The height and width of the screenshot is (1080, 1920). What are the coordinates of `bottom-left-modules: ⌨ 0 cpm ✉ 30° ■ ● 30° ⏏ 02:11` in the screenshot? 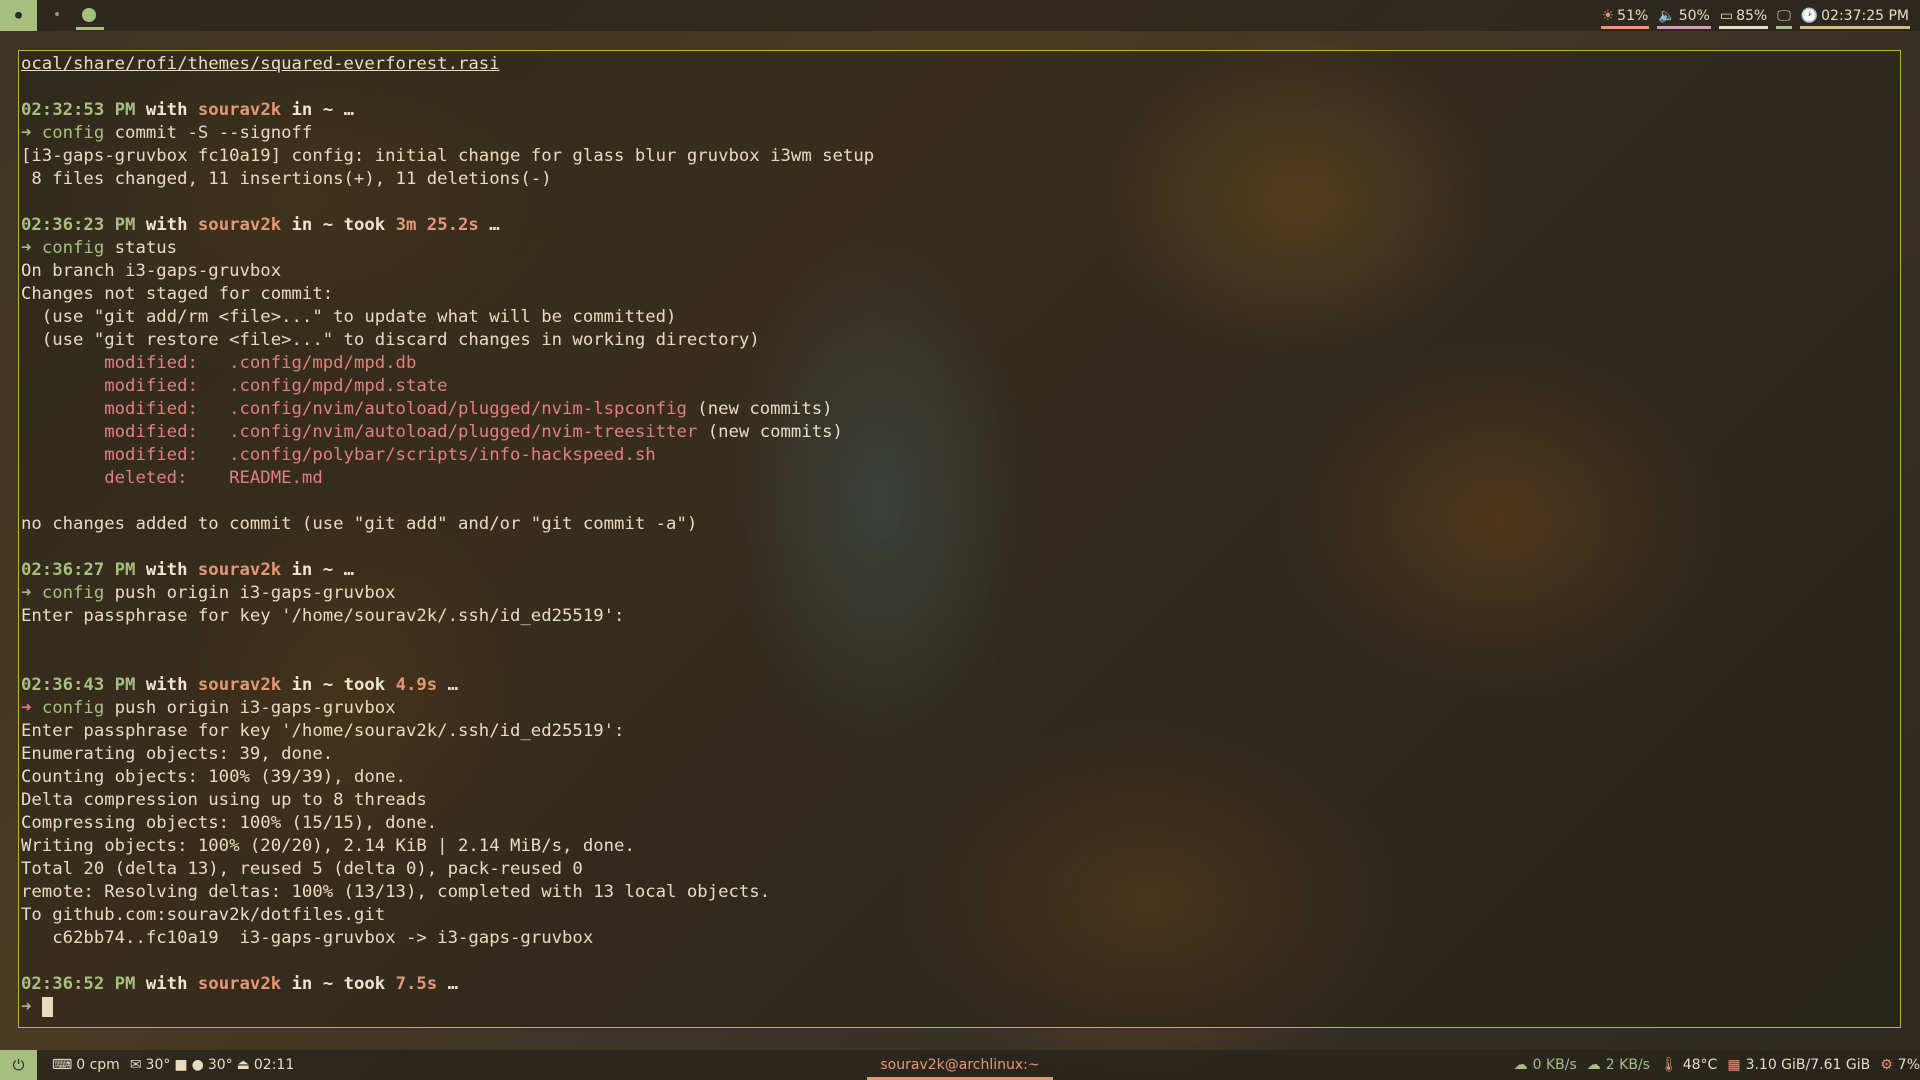 It's located at (173, 1065).